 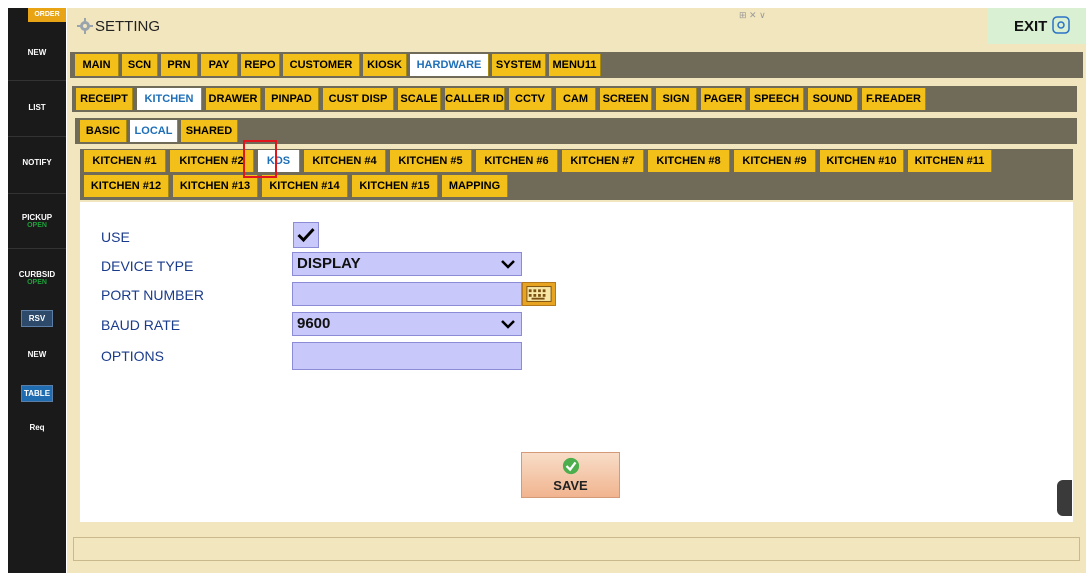 What do you see at coordinates (689, 161) in the screenshot?
I see `tab-kitchen-8: KITCHEN #8` at bounding box center [689, 161].